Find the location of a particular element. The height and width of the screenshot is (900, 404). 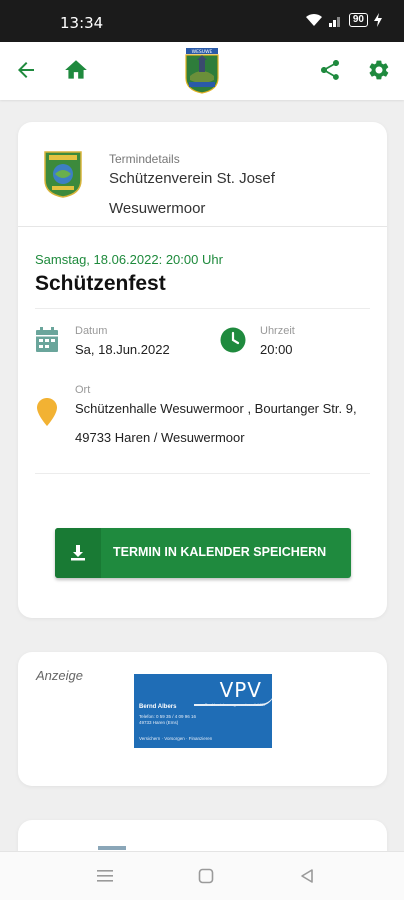

location-line2: 49733 Haren / Wesuwermoor is located at coordinates (160, 437).